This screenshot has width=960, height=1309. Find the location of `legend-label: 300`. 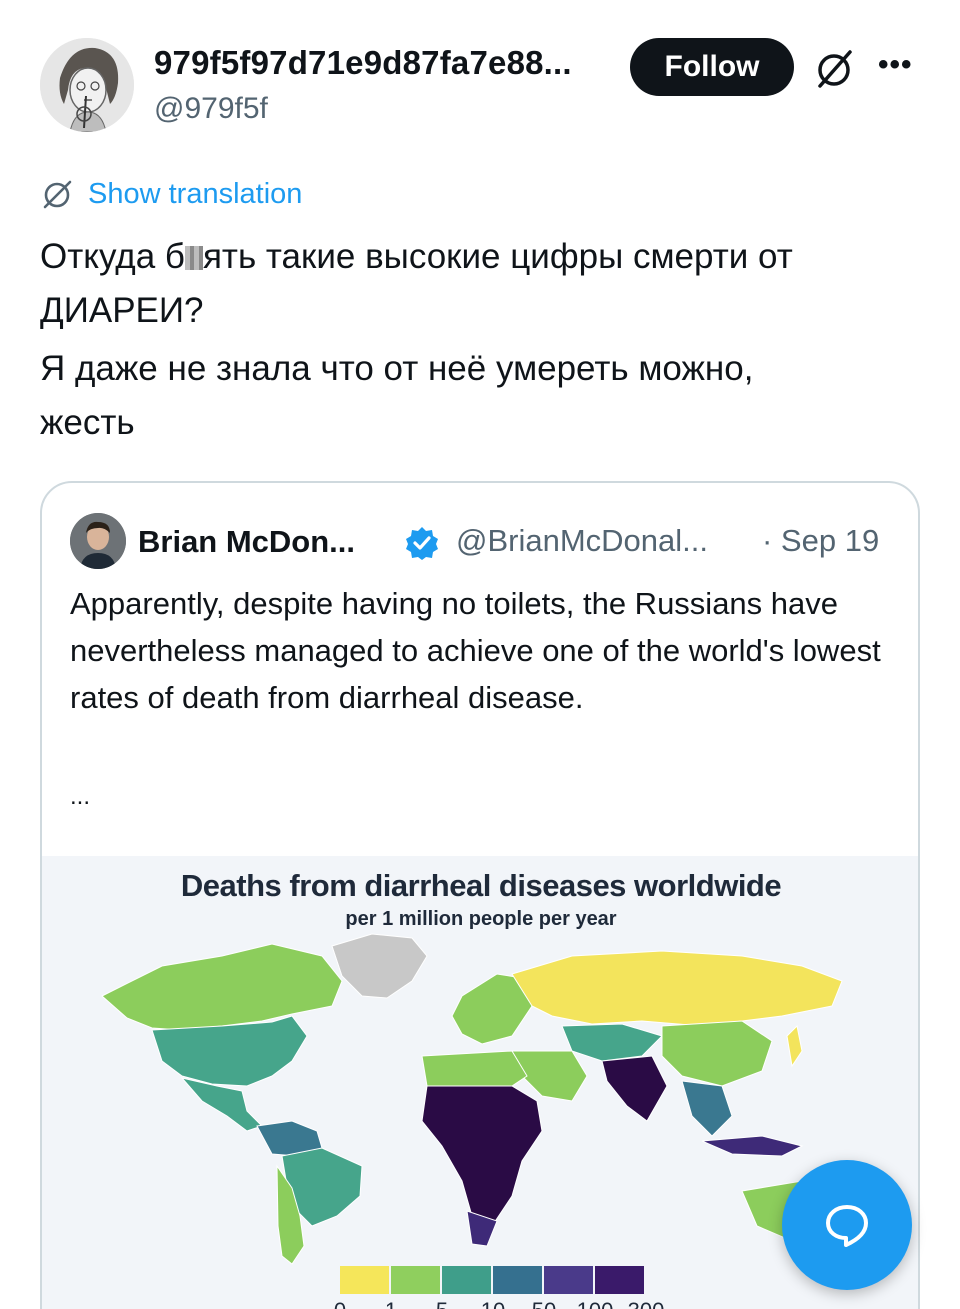

legend-label: 300 is located at coordinates (646, 1303).